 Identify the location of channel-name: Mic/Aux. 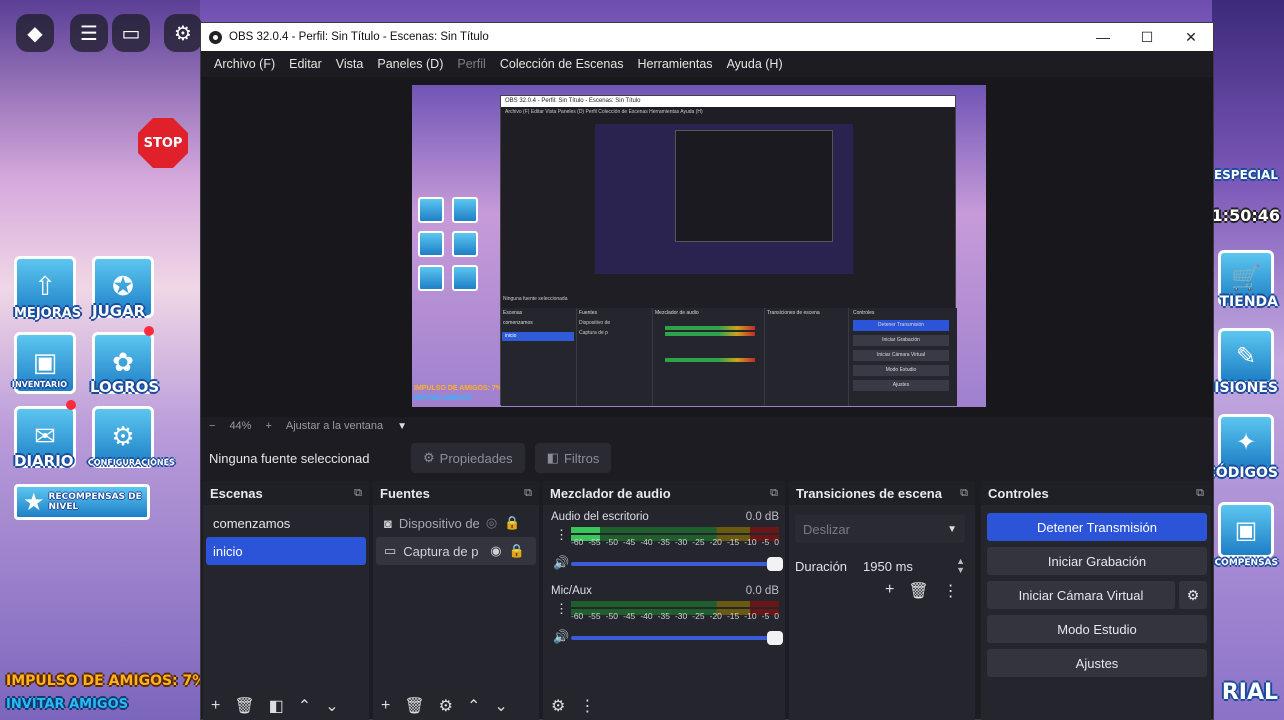
(571, 591).